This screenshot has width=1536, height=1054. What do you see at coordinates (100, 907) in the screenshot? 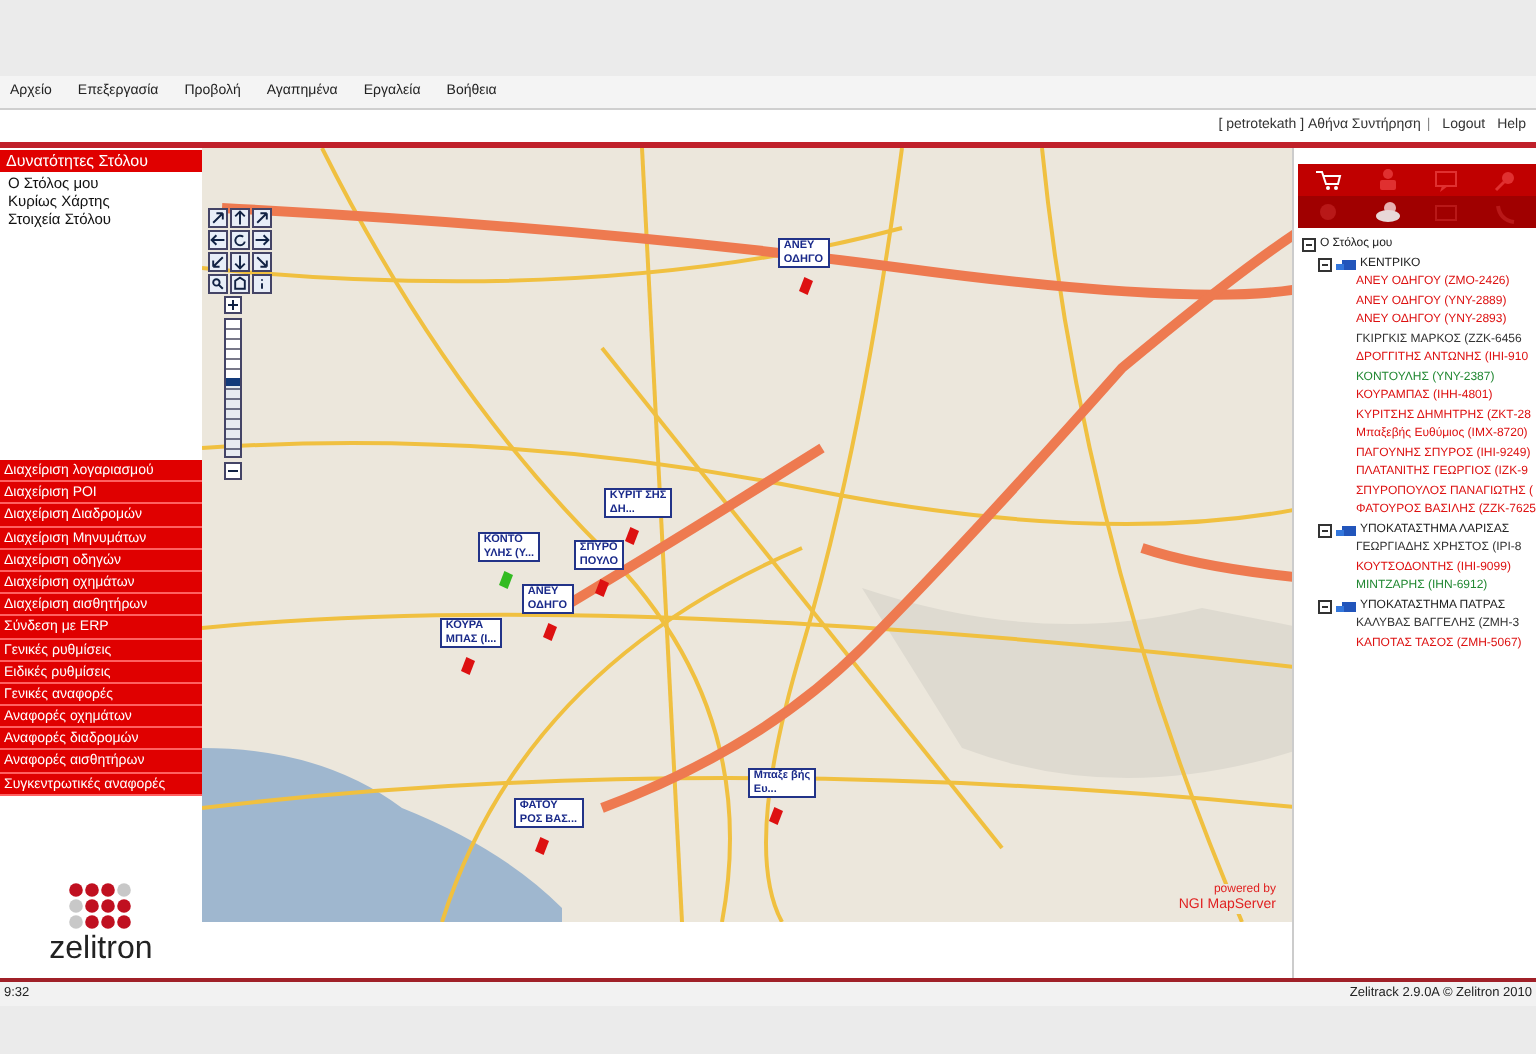
I see `logo-icon` at bounding box center [100, 907].